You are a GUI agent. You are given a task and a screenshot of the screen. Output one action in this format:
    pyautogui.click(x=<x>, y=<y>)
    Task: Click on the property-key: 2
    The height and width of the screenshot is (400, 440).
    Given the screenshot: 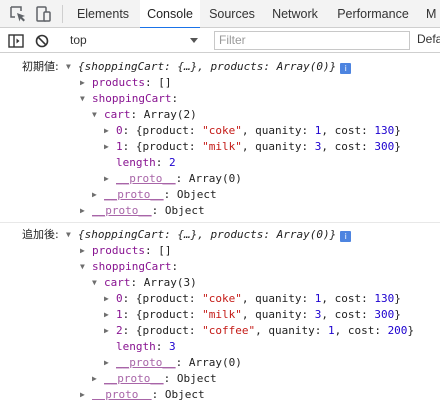 What is the action you would take?
    pyautogui.click(x=119, y=330)
    